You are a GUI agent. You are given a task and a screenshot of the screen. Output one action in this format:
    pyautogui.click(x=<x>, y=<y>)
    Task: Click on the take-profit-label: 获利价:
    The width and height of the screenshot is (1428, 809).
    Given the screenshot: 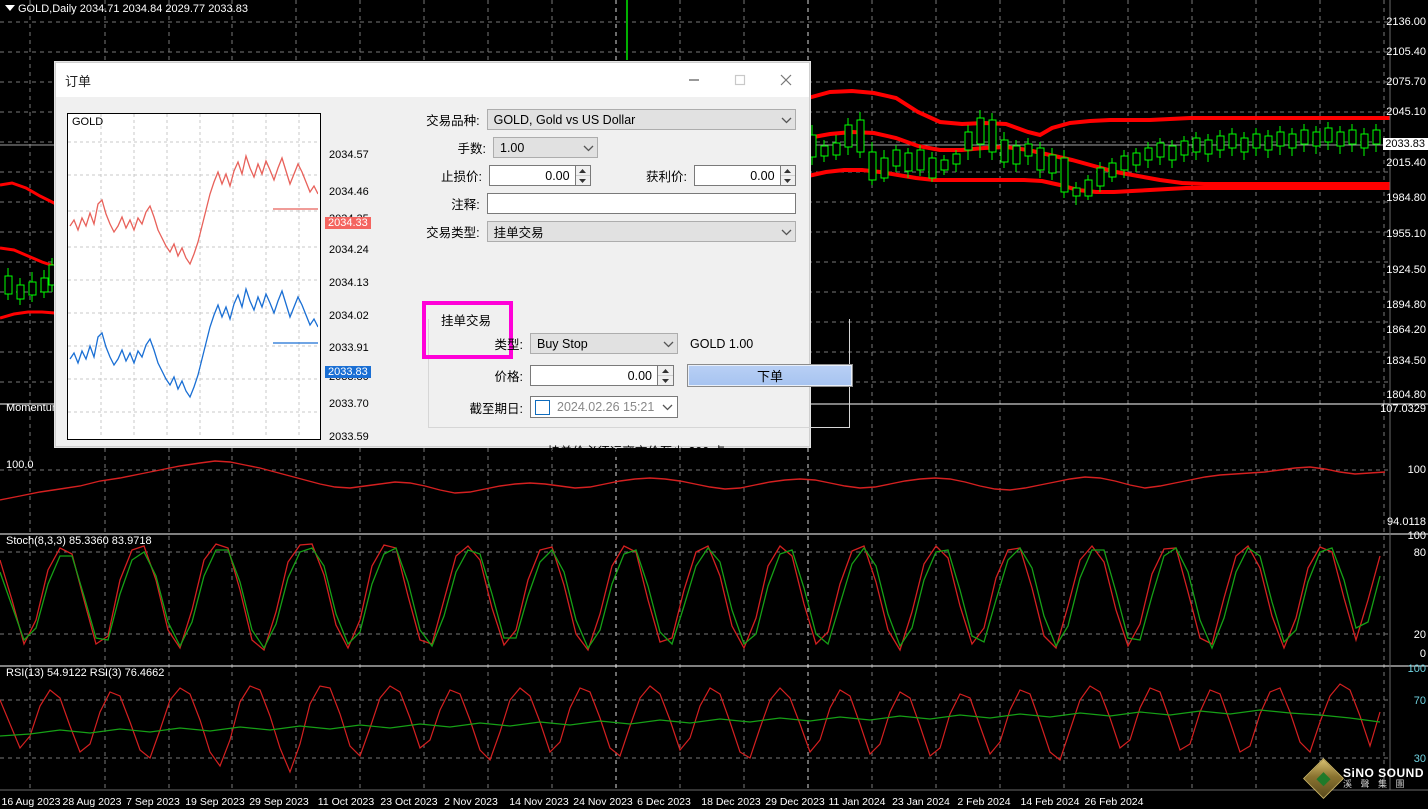 What is the action you would take?
    pyautogui.click(x=666, y=177)
    